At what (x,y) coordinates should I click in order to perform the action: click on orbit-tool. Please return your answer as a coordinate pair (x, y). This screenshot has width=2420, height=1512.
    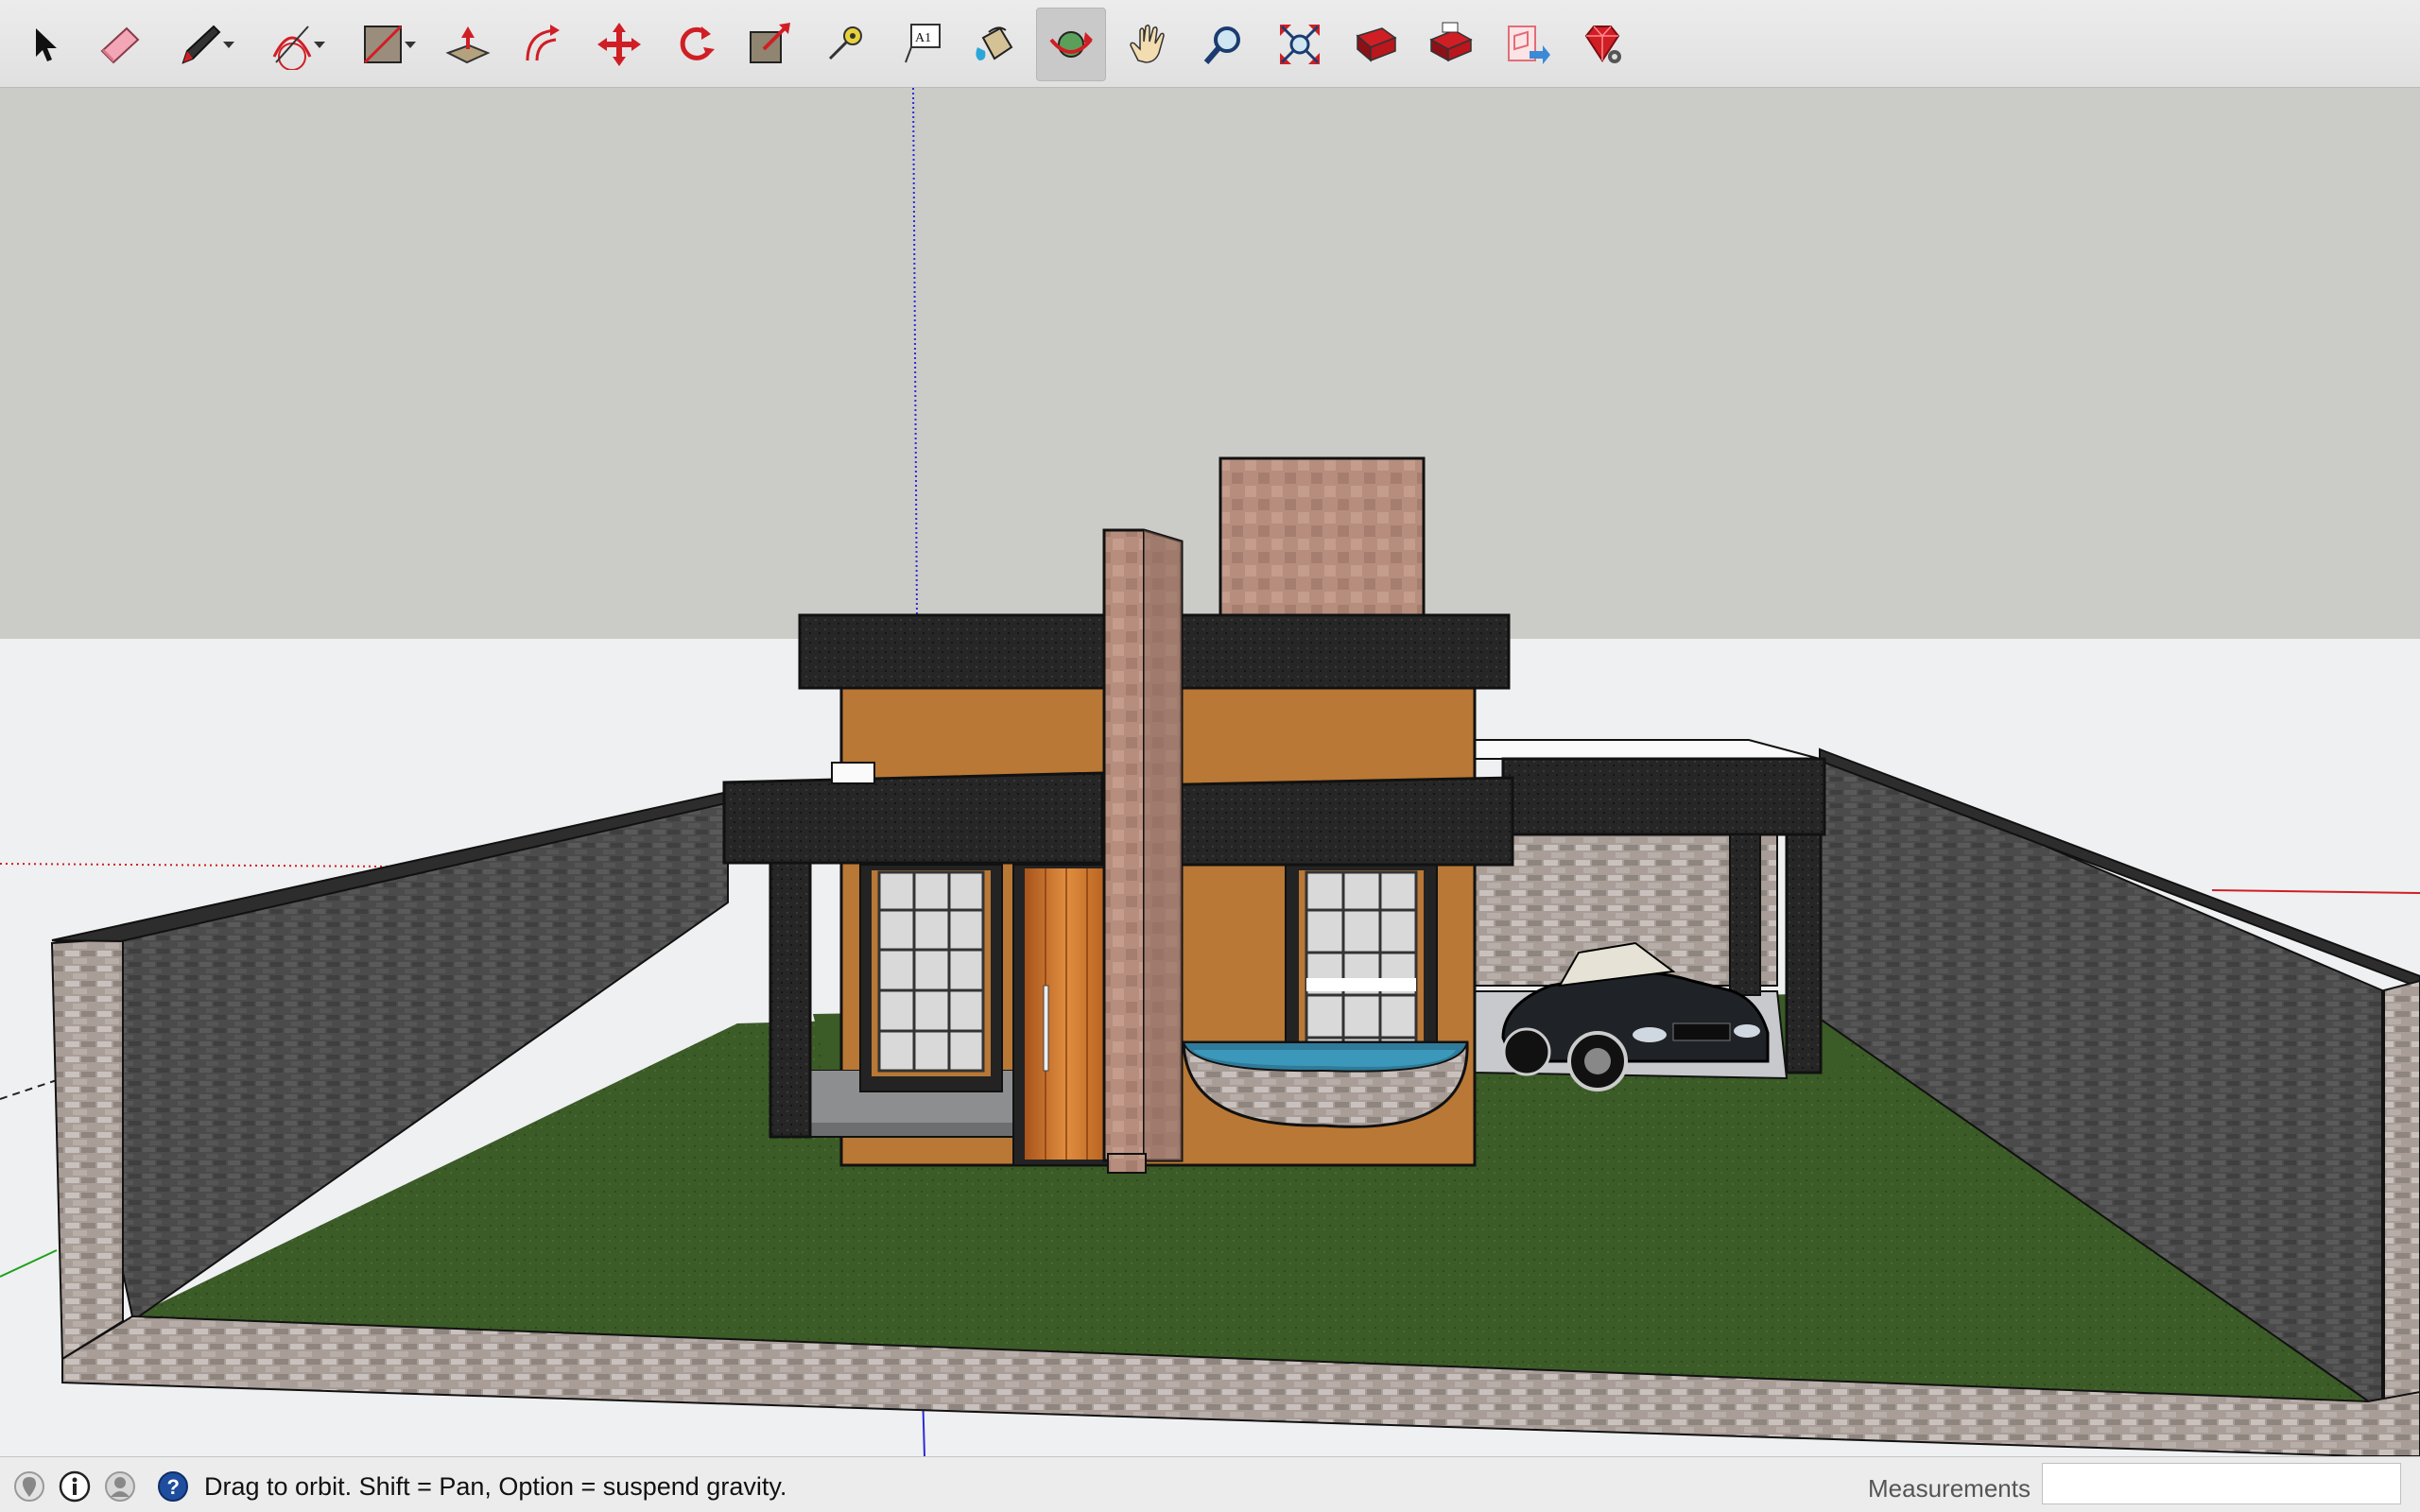
    Looking at the image, I should click on (1071, 44).